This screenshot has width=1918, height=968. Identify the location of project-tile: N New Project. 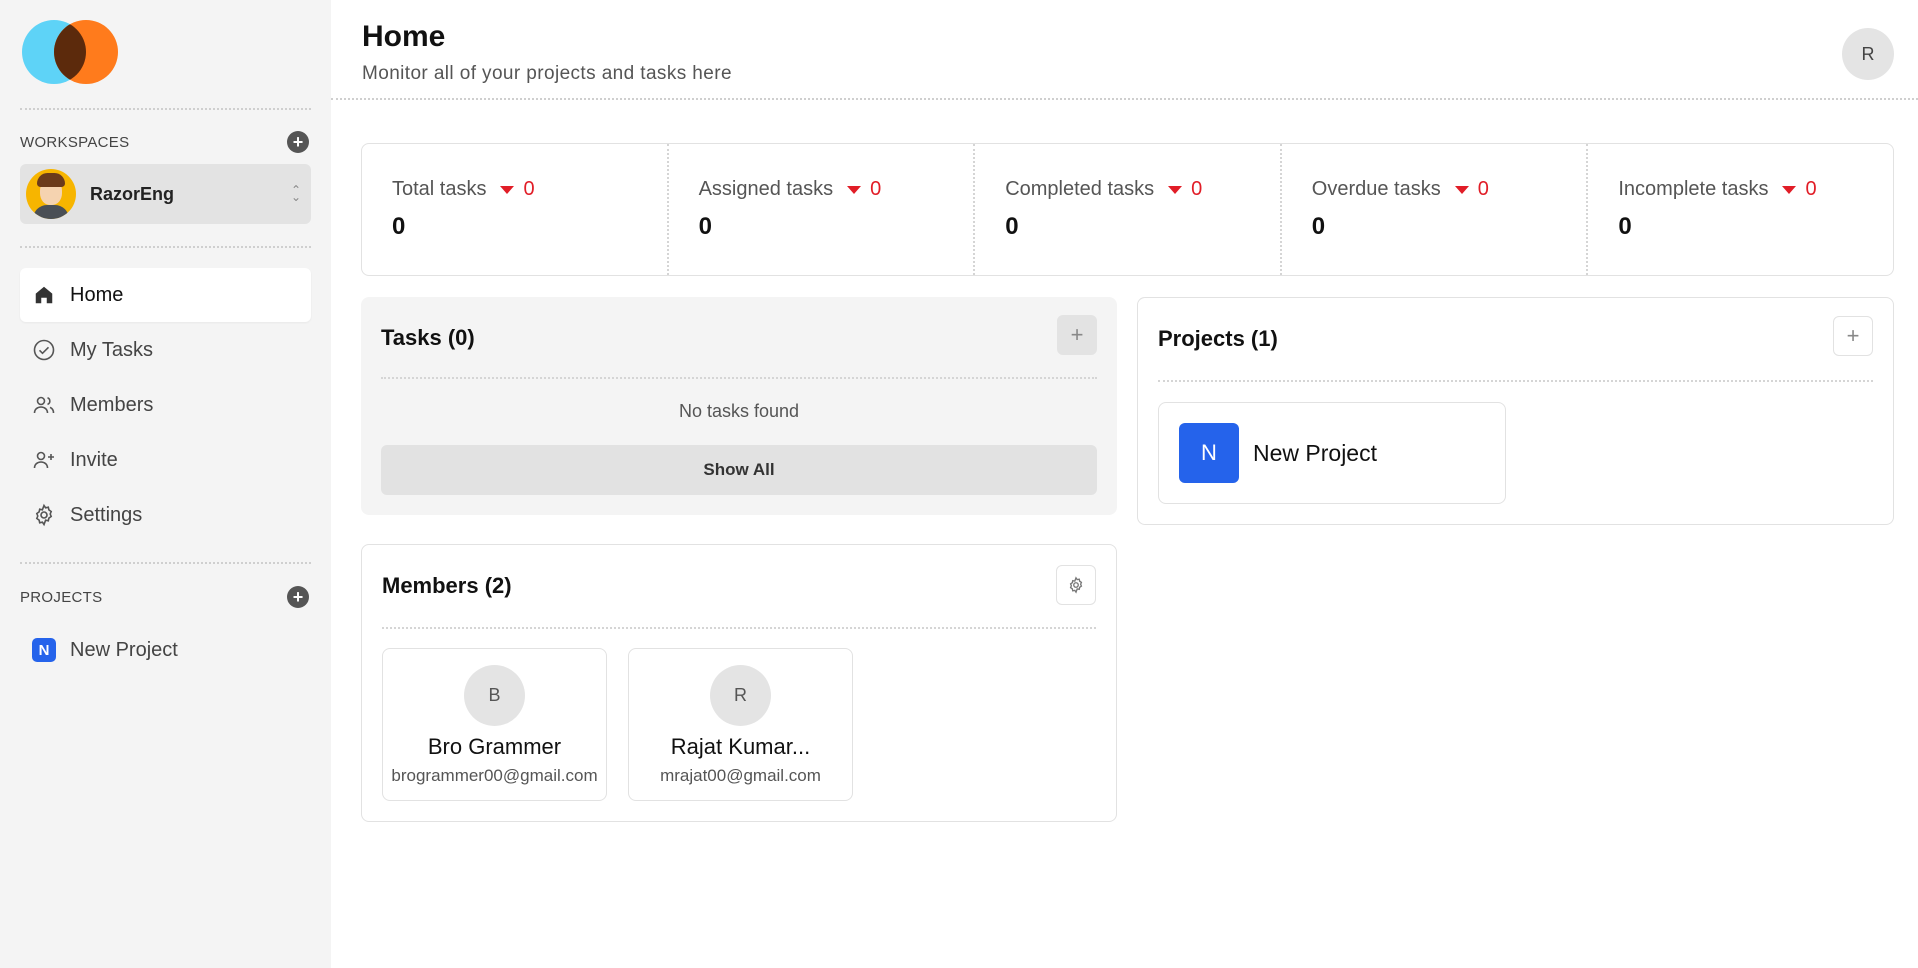
(1332, 453).